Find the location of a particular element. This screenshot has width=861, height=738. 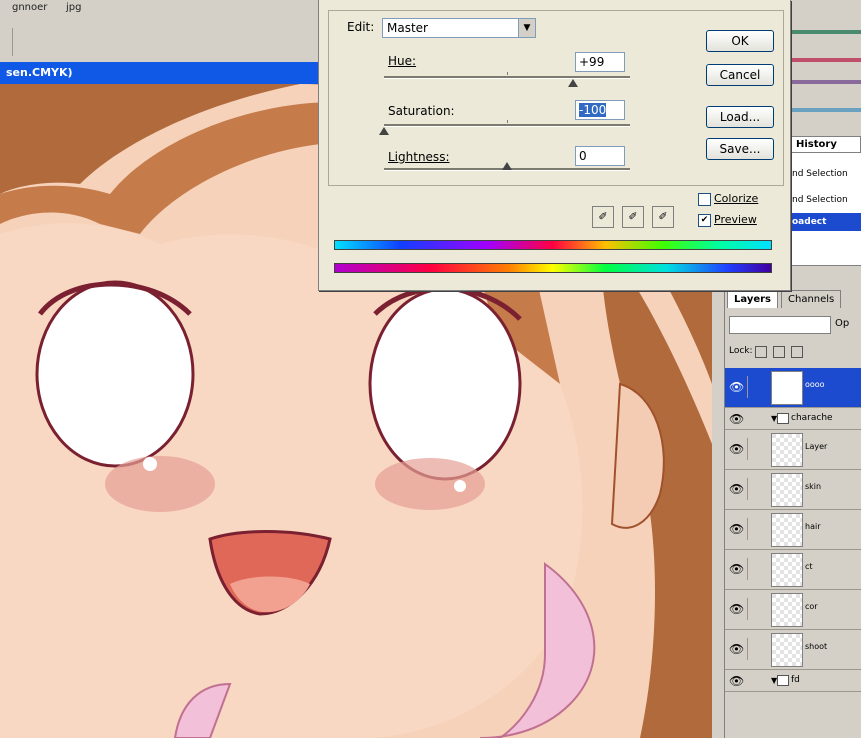

lock-position-checkbox is located at coordinates (797, 352).